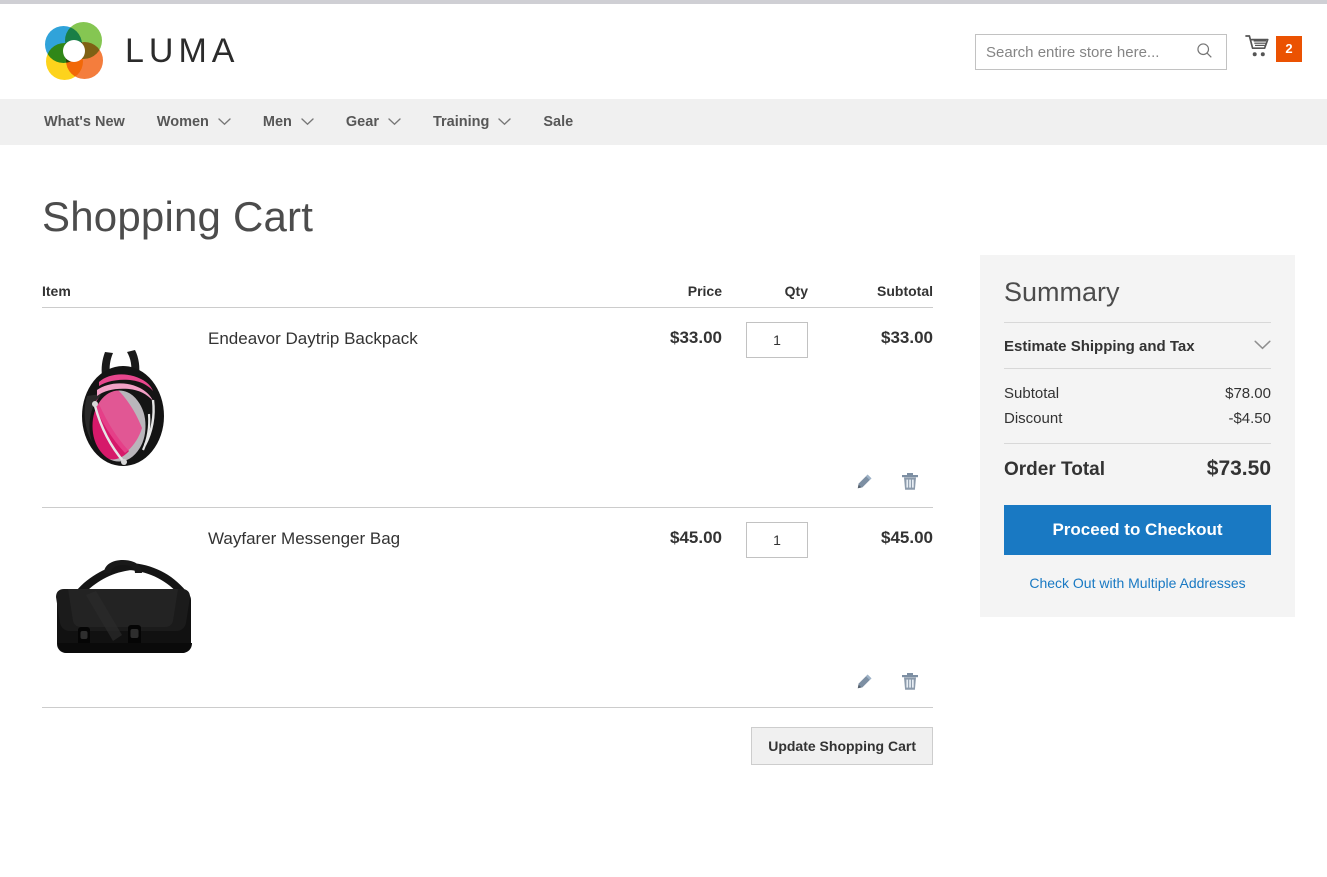  What do you see at coordinates (178, 217) in the screenshot?
I see `page-title: Shopping Cart` at bounding box center [178, 217].